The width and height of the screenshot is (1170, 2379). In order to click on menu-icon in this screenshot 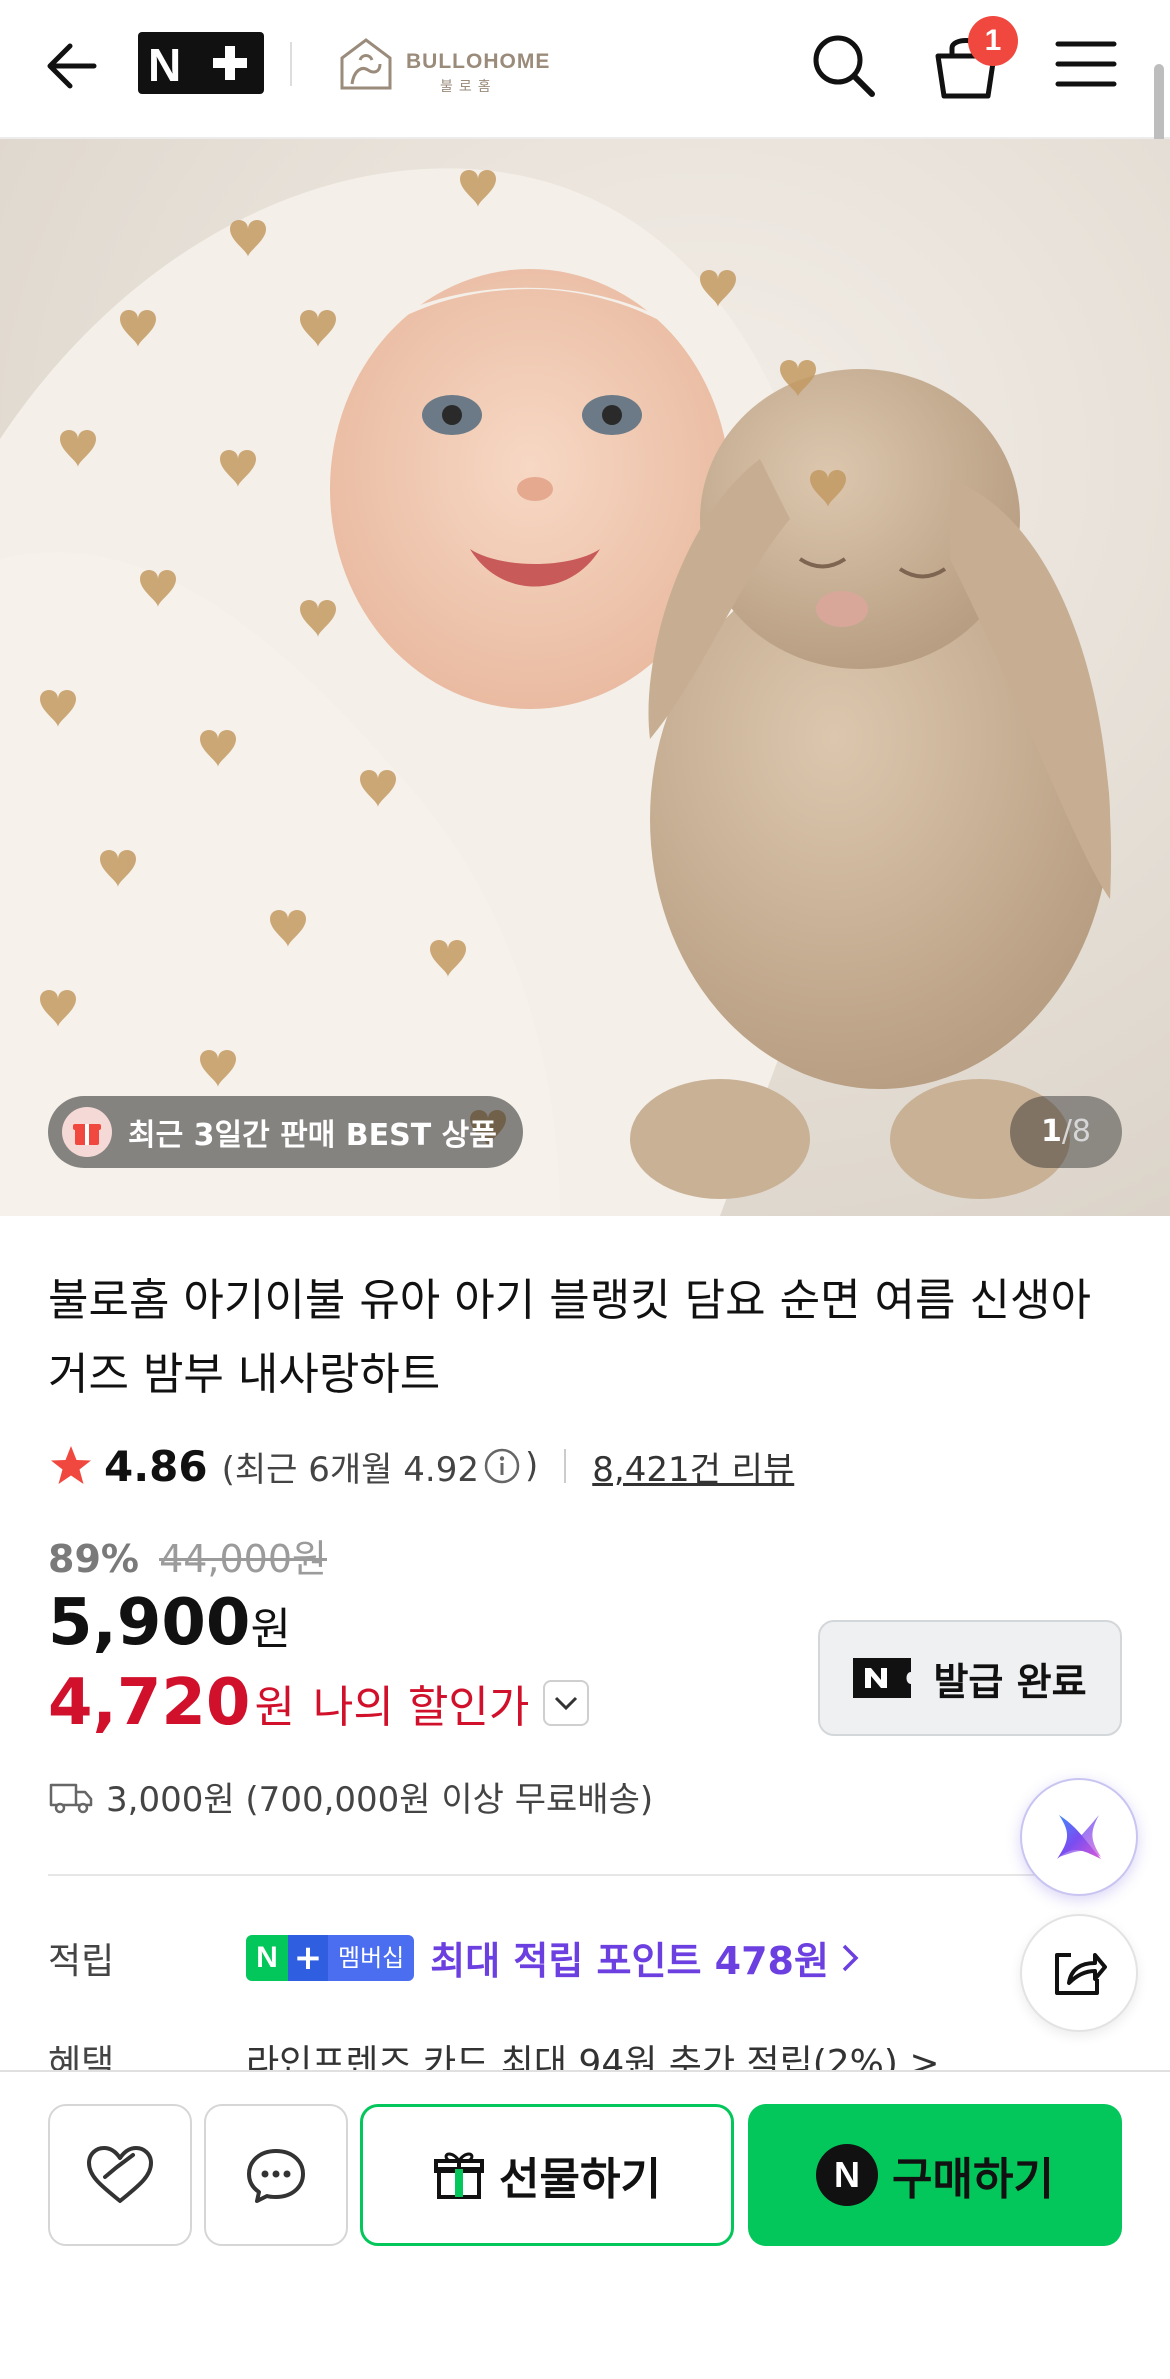, I will do `click(1086, 64)`.